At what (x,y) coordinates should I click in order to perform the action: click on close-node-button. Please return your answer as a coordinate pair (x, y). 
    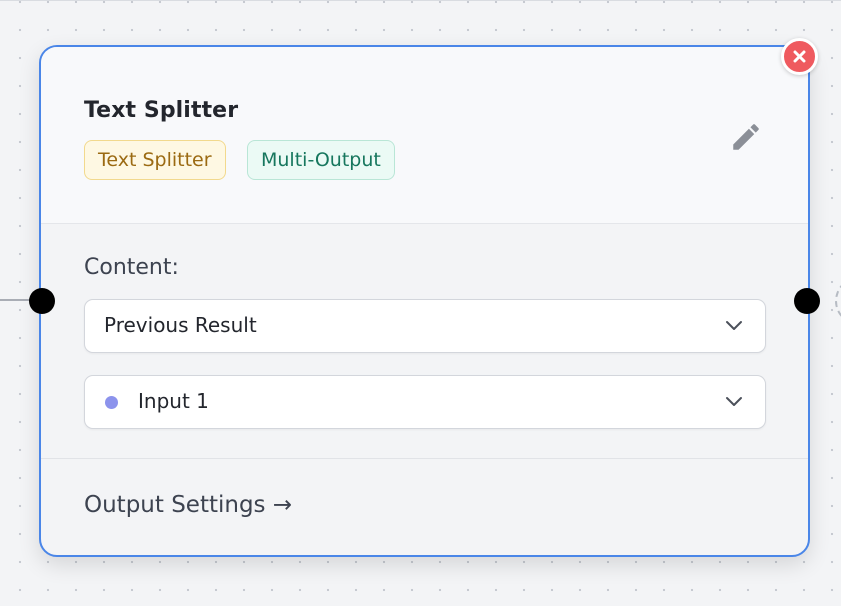
    Looking at the image, I should click on (799, 56).